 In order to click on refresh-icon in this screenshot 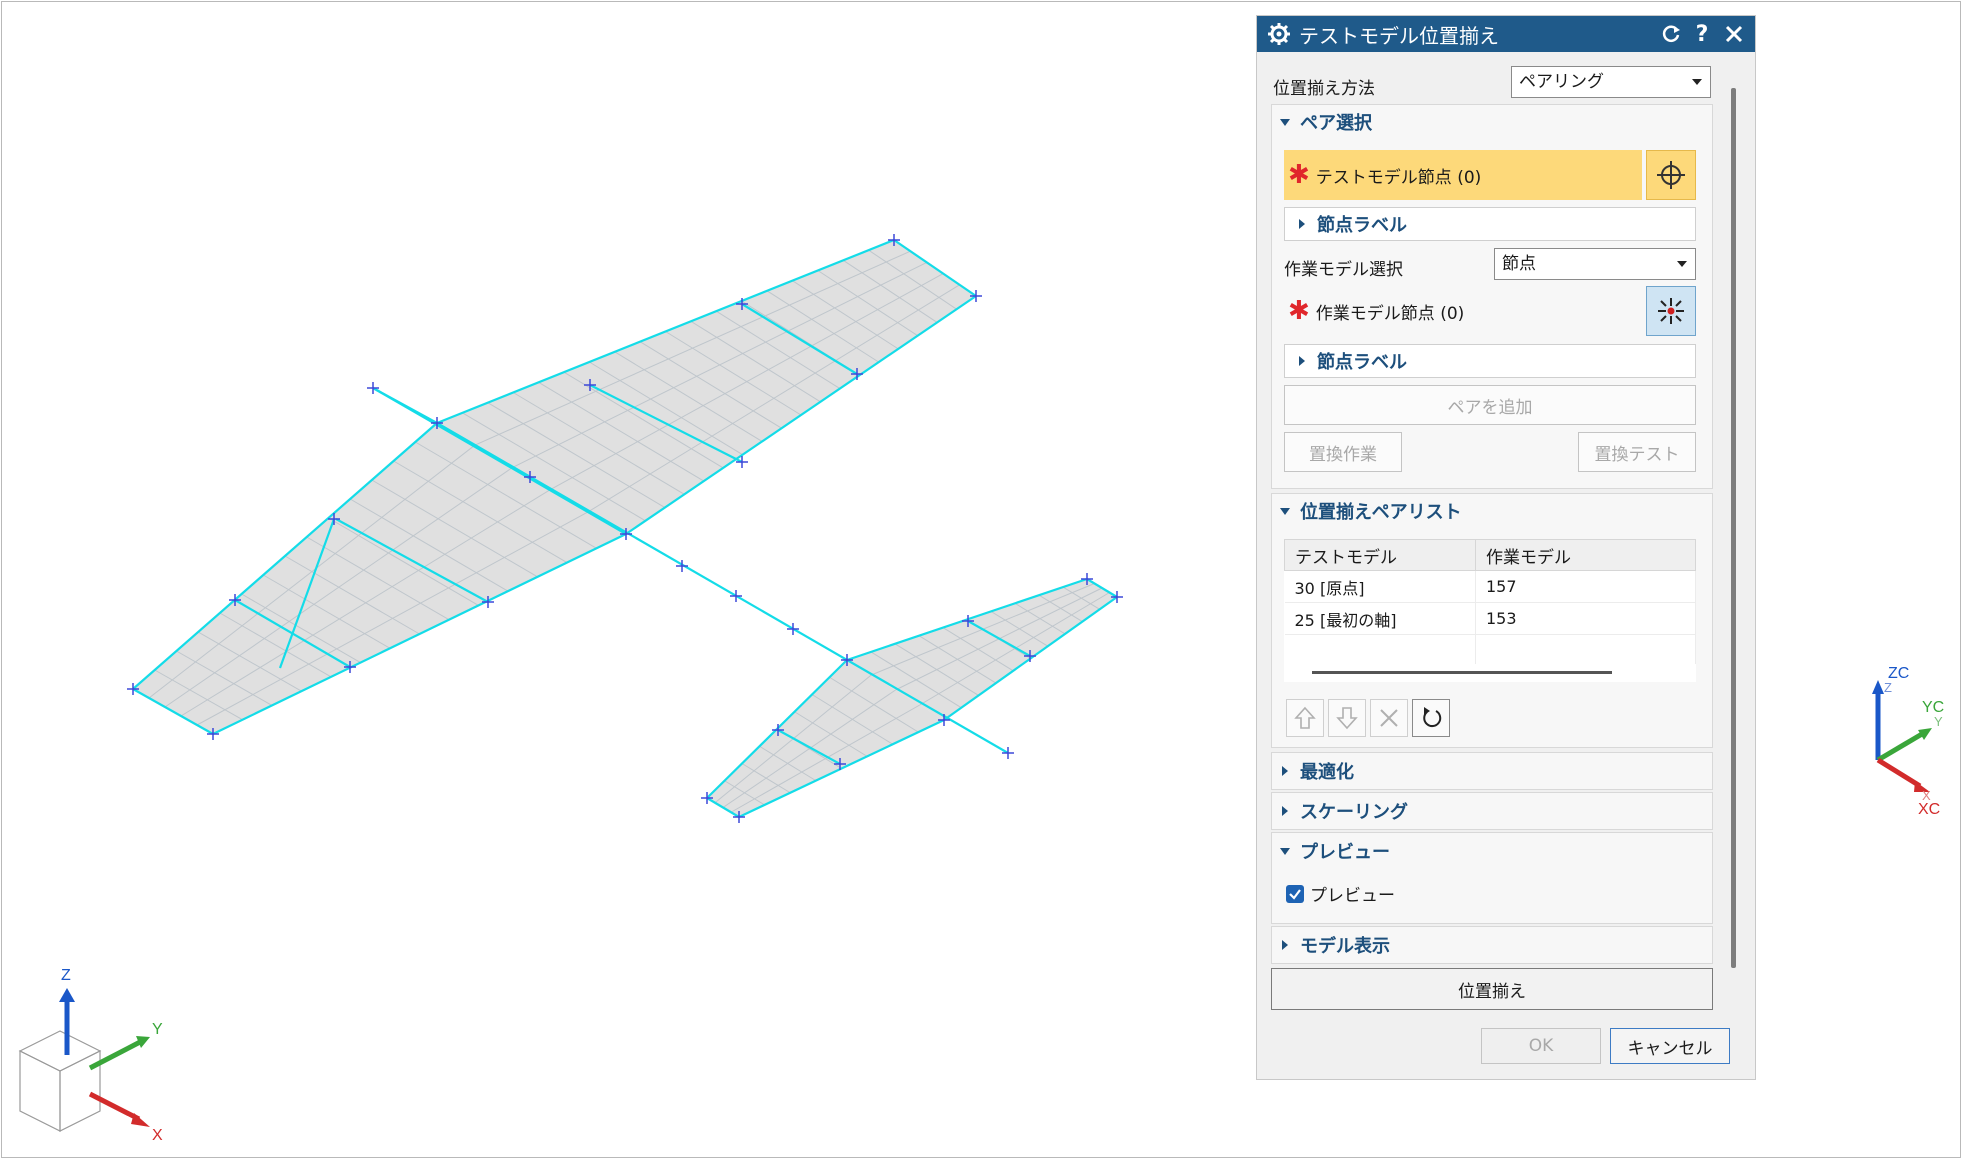, I will do `click(1432, 717)`.